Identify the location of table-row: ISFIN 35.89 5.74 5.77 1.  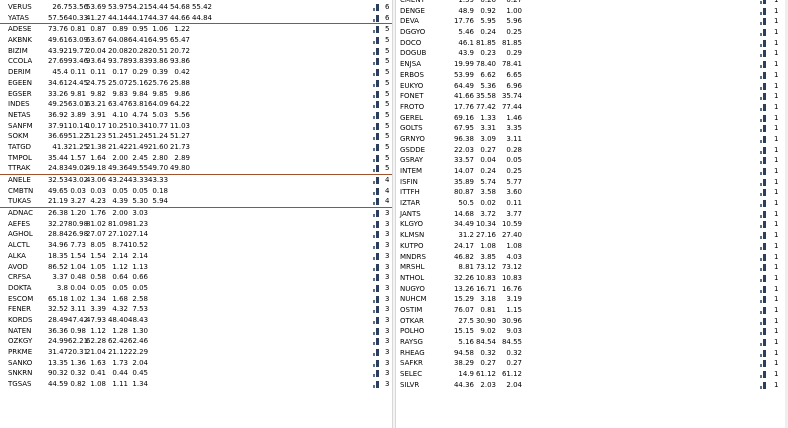
(592, 182).